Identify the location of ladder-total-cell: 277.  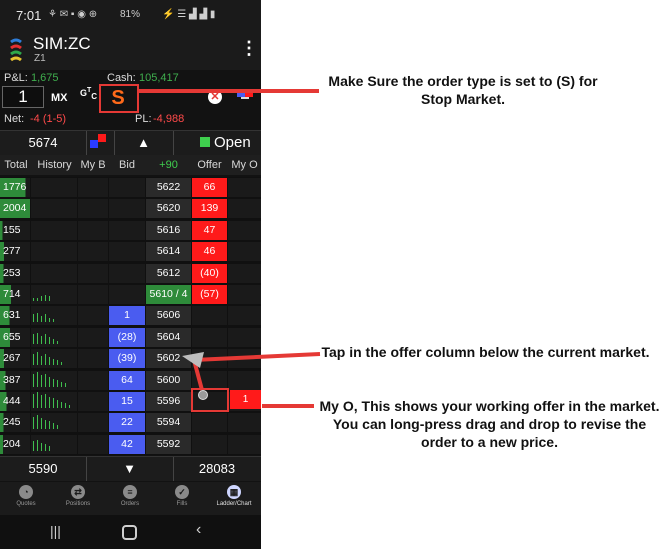
(15, 252).